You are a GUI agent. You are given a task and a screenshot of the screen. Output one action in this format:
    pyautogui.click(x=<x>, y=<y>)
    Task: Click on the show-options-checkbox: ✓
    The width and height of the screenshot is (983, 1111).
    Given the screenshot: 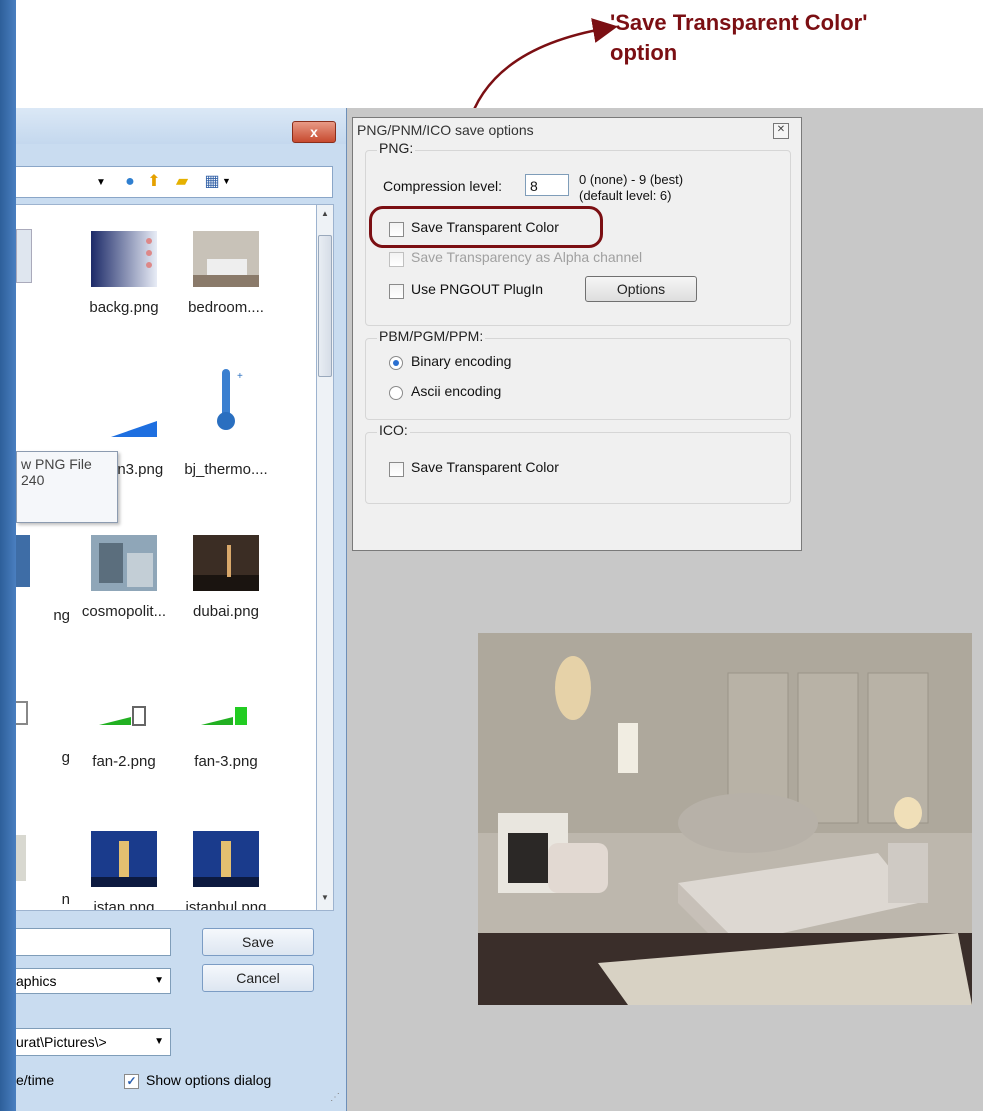 What is the action you would take?
    pyautogui.click(x=131, y=1081)
    